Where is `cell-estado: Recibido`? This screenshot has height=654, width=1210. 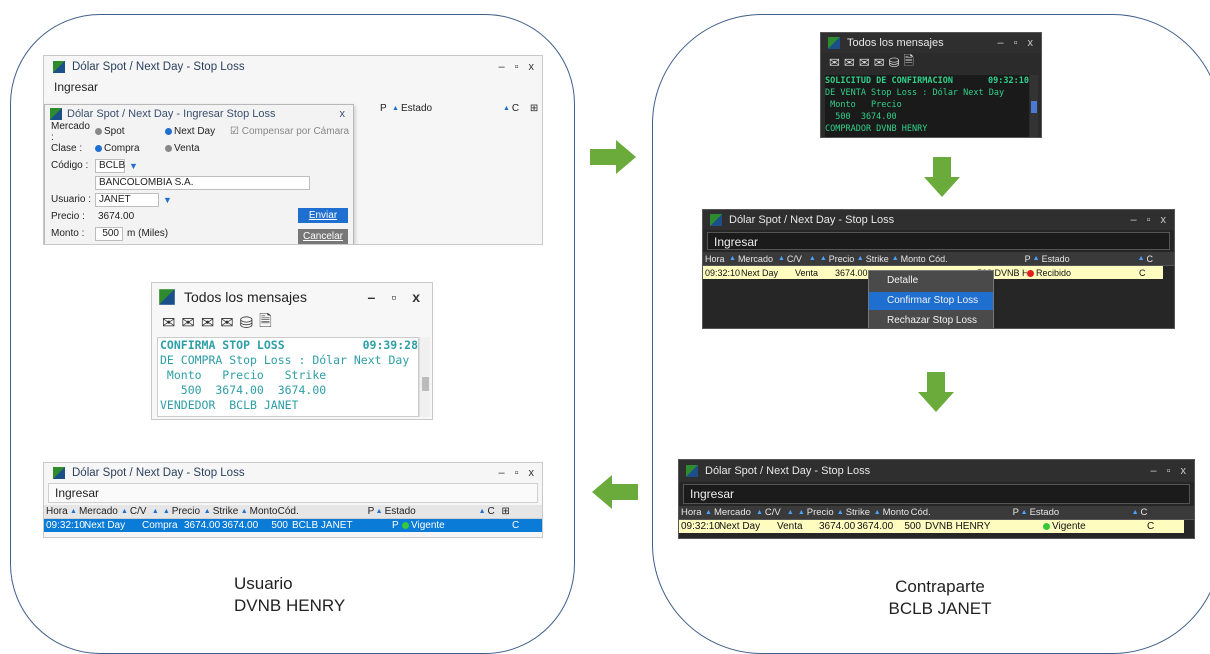
cell-estado: Recibido is located at coordinates (1083, 273).